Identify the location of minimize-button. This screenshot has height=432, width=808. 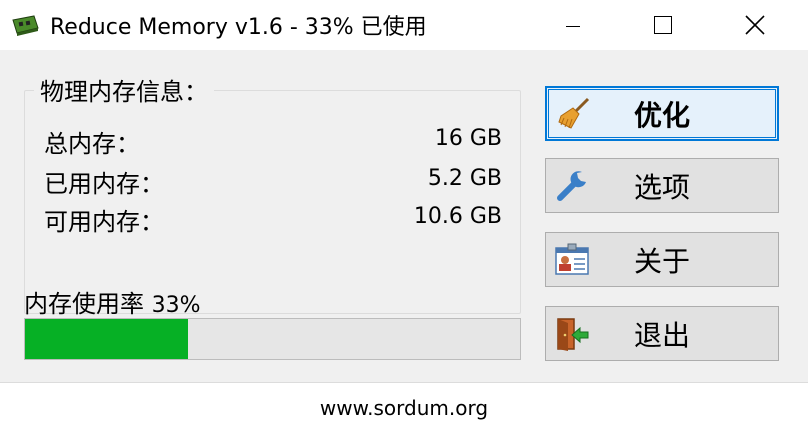
(573, 25).